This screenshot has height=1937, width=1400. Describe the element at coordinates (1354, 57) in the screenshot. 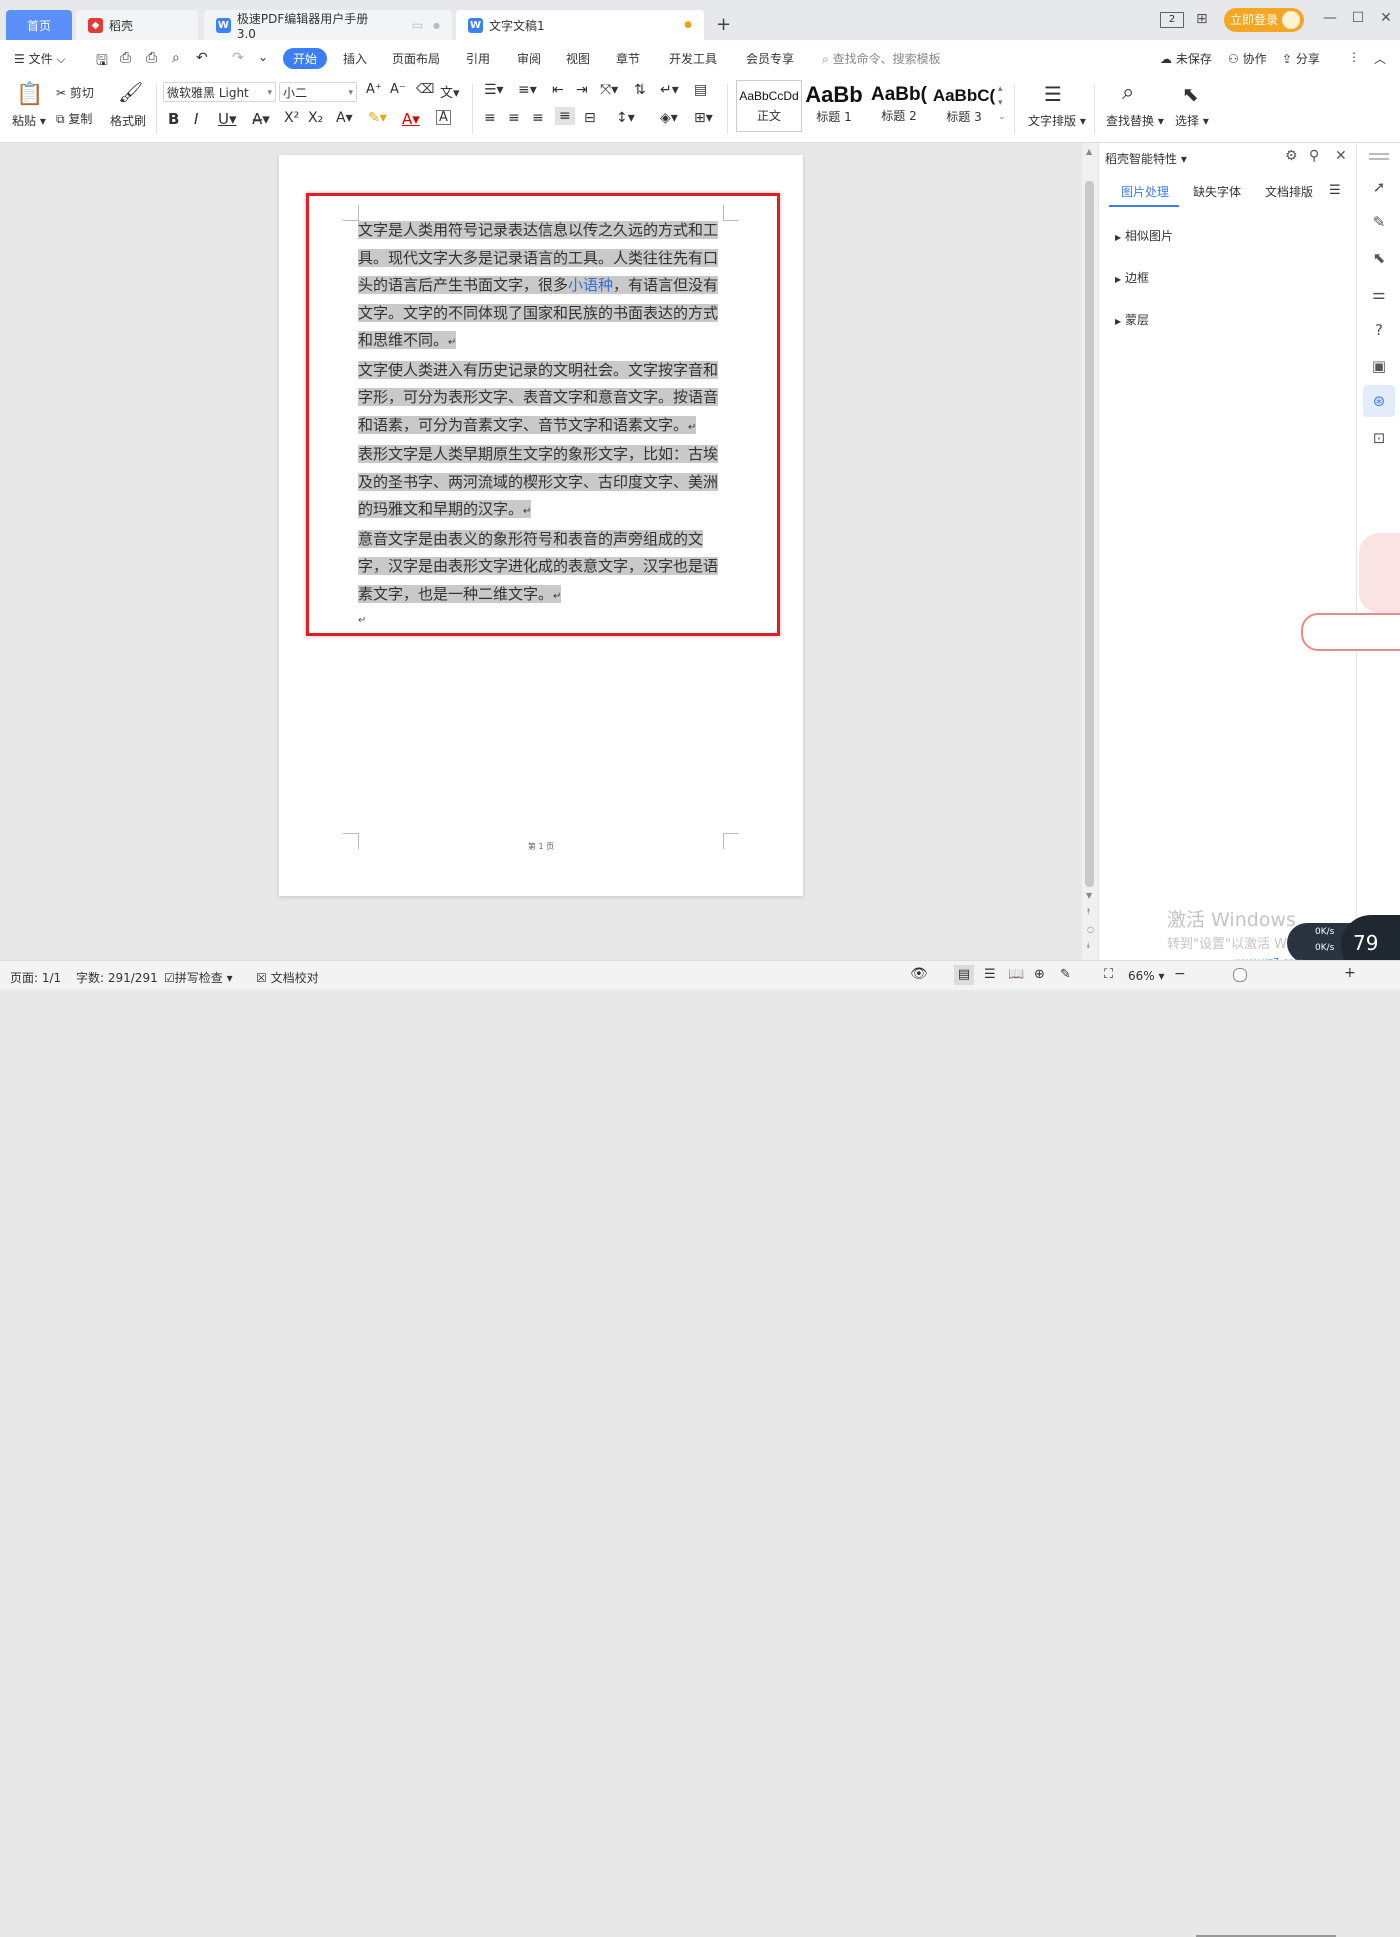

I see `more-icon: ⋮` at that location.